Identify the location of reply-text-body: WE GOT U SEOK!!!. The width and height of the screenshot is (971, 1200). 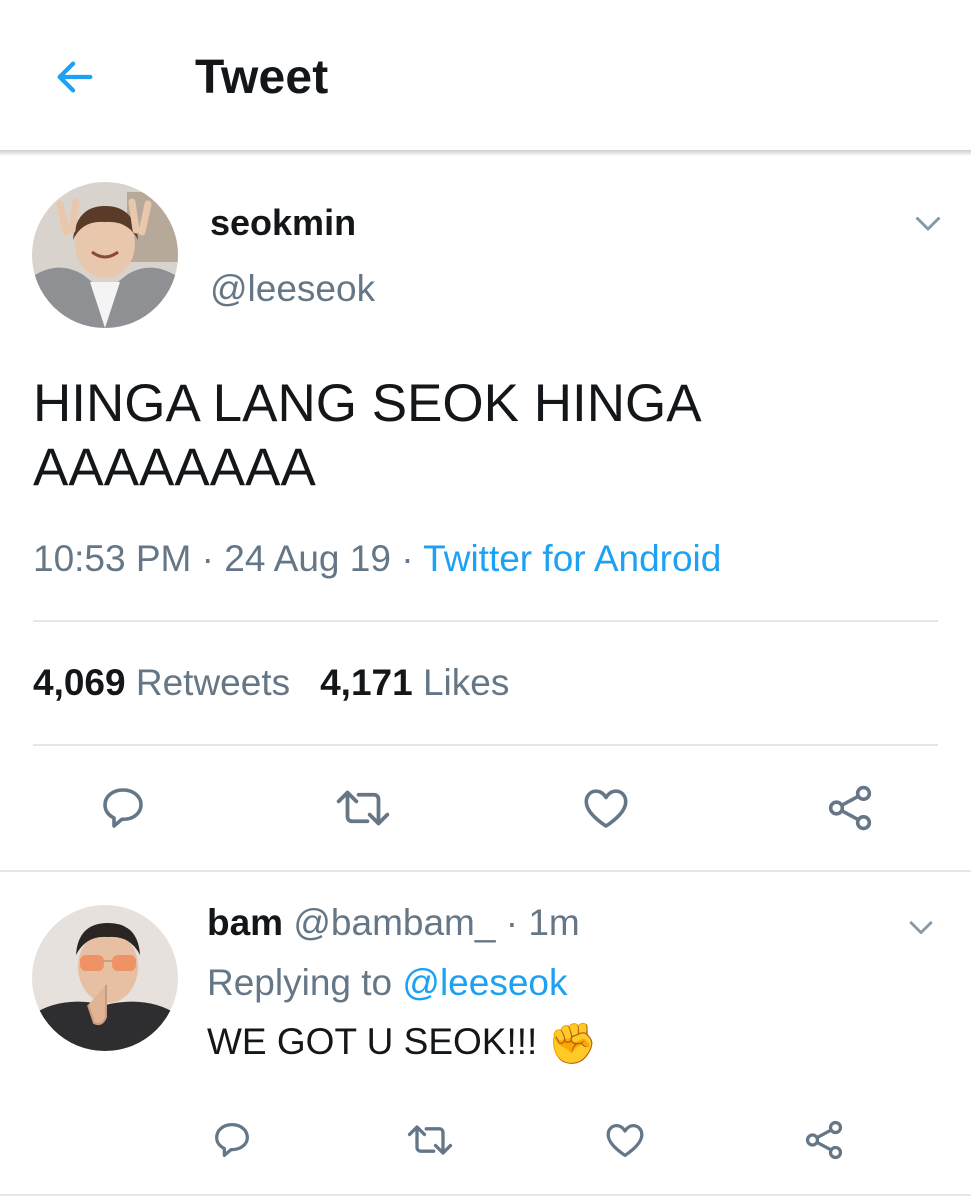
(372, 1041).